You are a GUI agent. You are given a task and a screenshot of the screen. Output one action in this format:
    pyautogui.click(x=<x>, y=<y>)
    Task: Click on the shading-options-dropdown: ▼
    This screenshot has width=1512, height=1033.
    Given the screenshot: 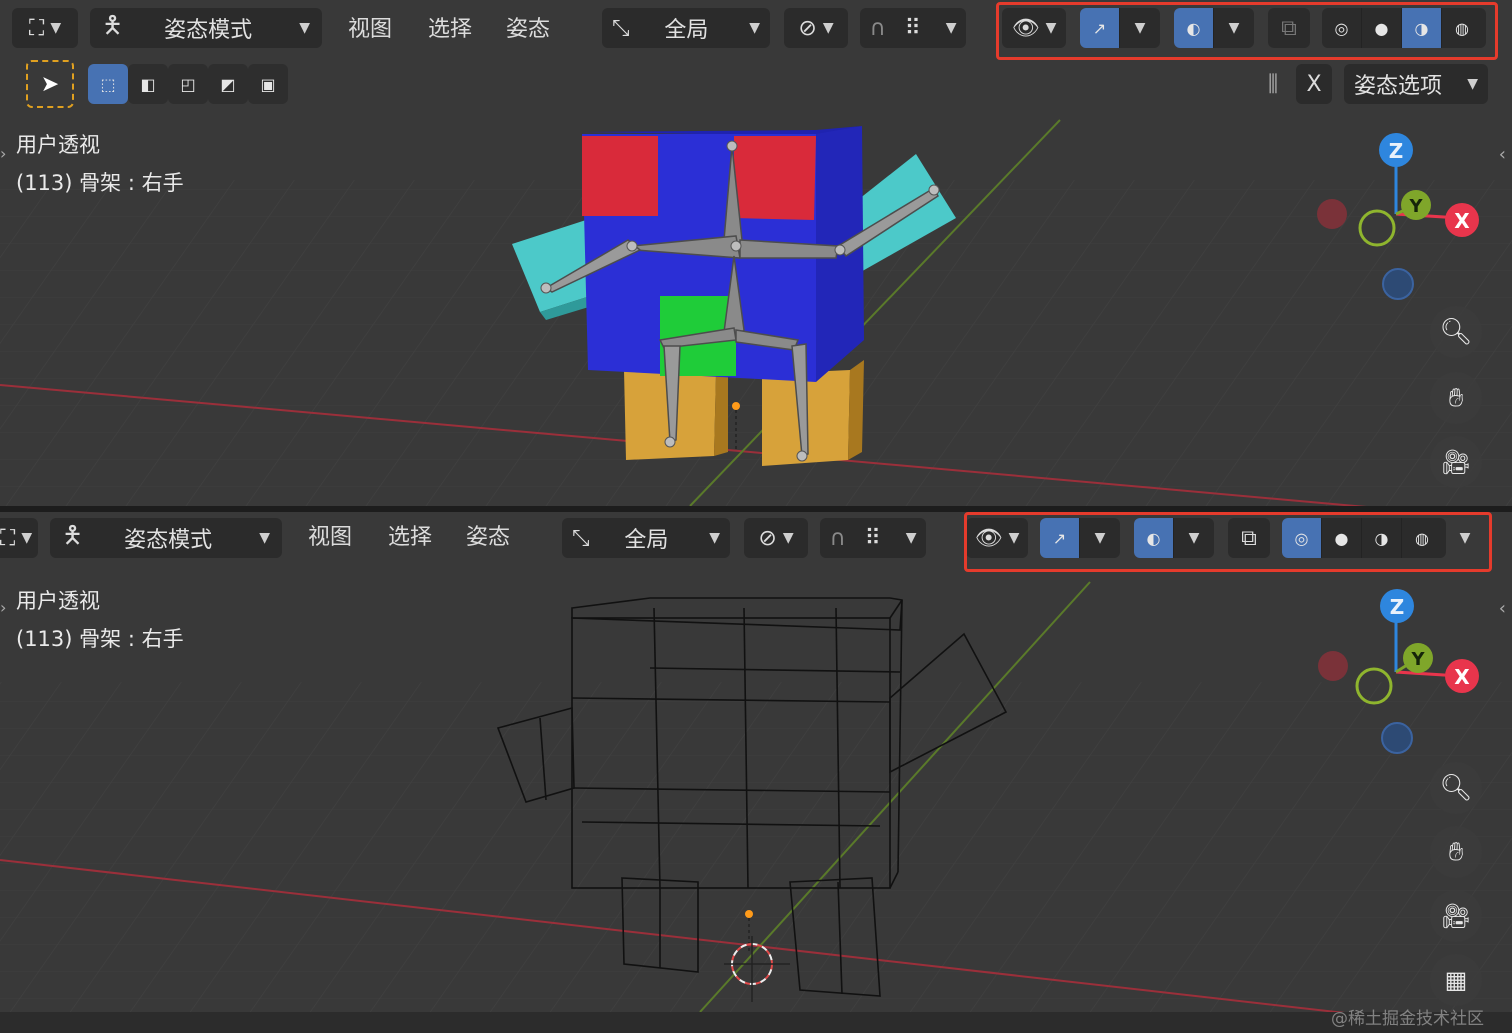 What is the action you would take?
    pyautogui.click(x=1465, y=538)
    